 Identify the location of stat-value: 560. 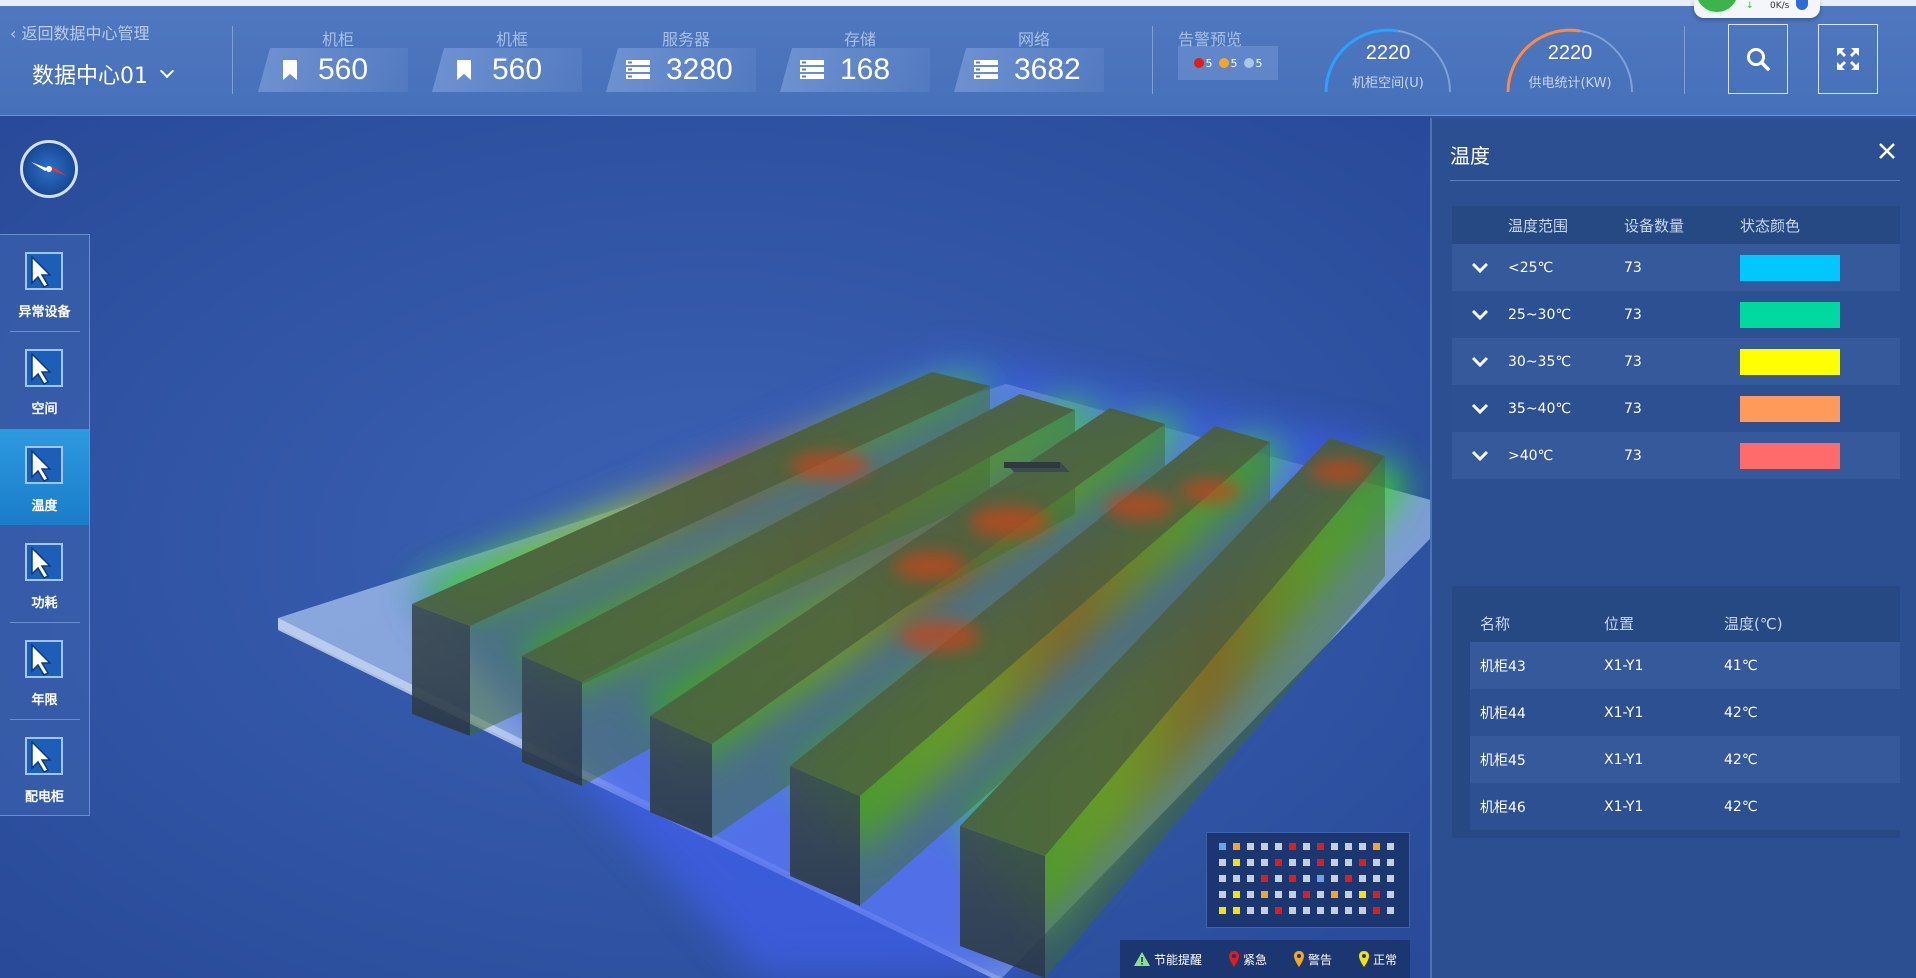
(343, 69).